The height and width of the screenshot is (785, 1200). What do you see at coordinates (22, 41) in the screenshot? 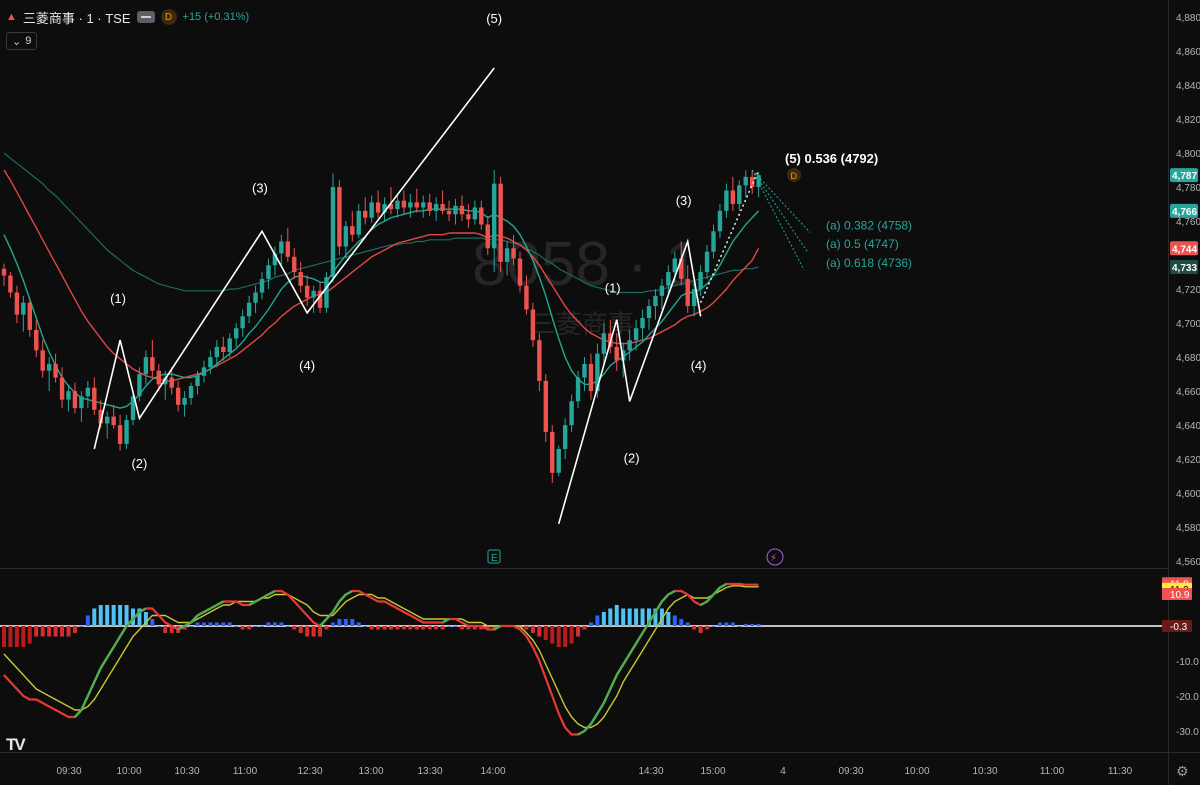
I see `indicators-toggle: ⌄ 9` at bounding box center [22, 41].